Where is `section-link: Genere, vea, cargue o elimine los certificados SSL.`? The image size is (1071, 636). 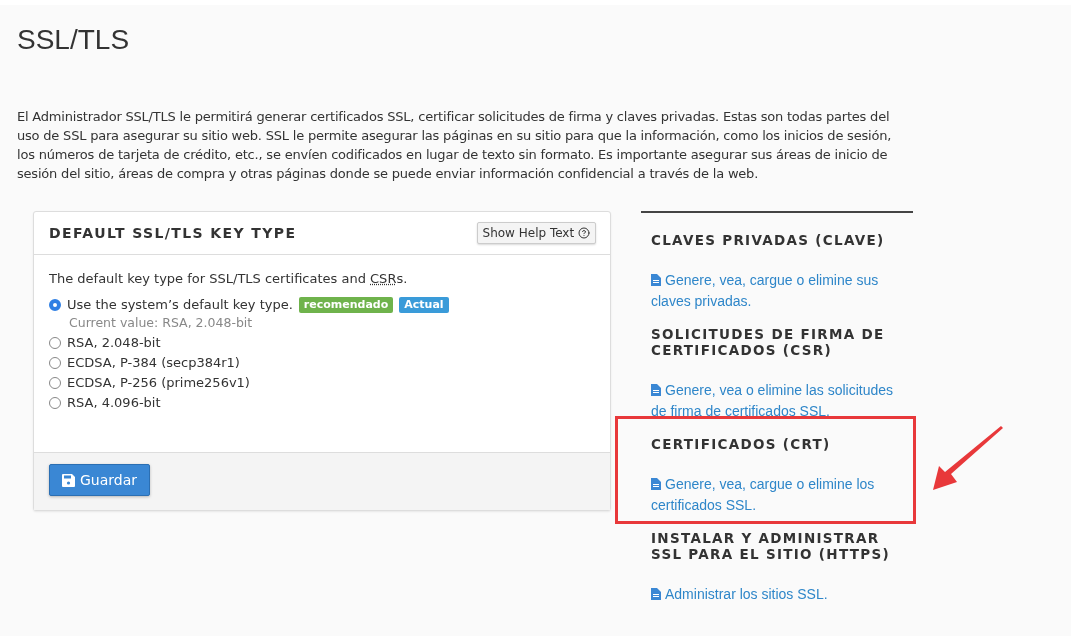
section-link: Genere, vea, cargue o elimine los certificados SSL. is located at coordinates (777, 495).